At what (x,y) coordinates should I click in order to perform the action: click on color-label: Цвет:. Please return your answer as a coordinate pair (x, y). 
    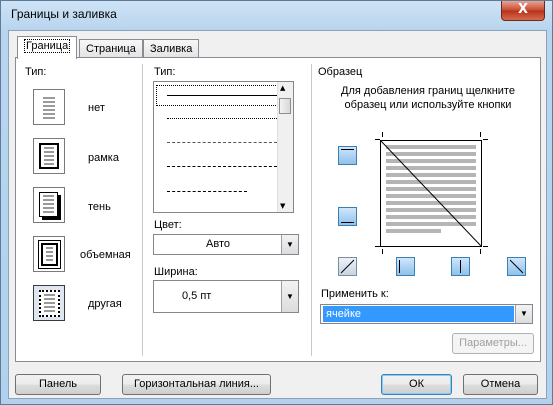
    Looking at the image, I should click on (168, 225).